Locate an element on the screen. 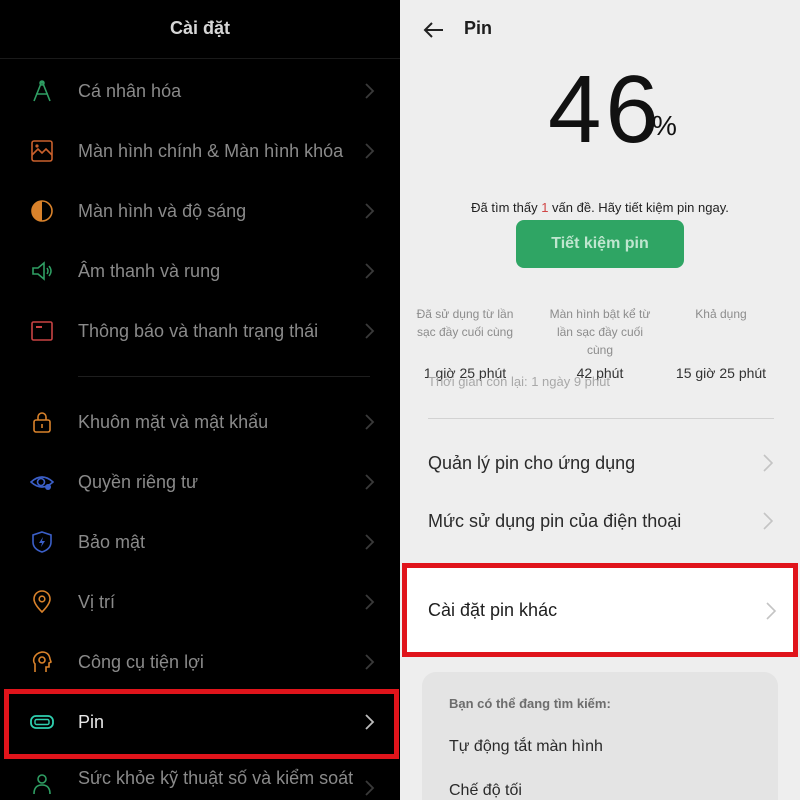 Image resolution: width=800 pixels, height=800 pixels. settings-item-personalize: Cá nhân hóa is located at coordinates (200, 91).